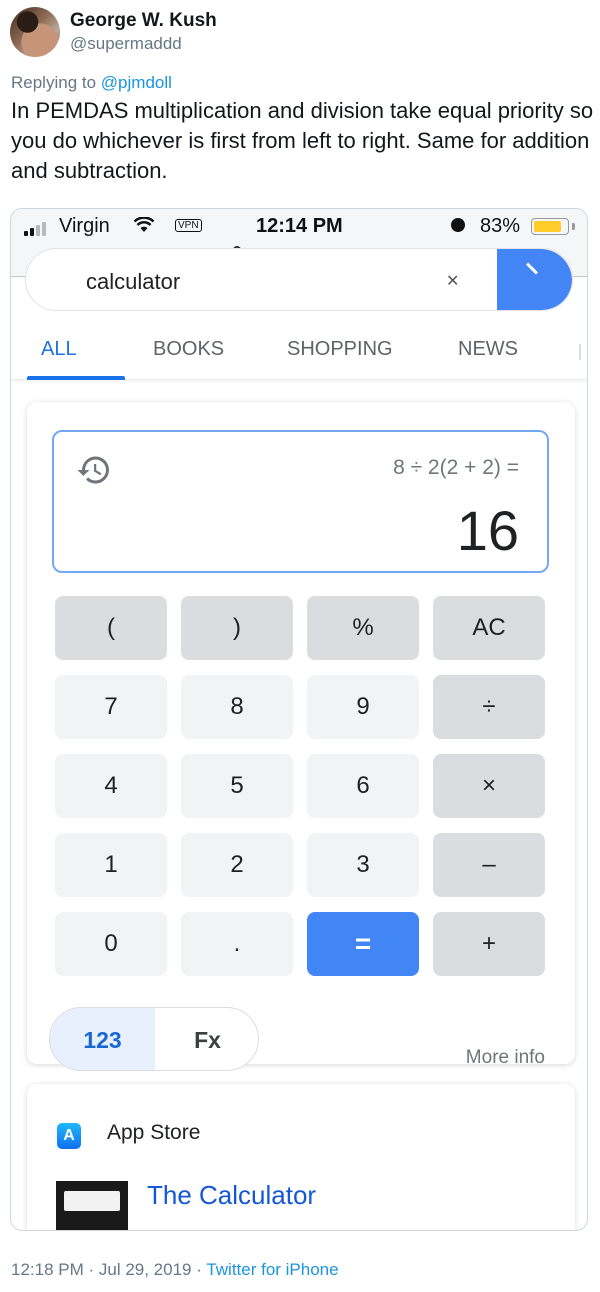  What do you see at coordinates (136, 82) in the screenshot?
I see `replying-handle-link: @pjmdoll` at bounding box center [136, 82].